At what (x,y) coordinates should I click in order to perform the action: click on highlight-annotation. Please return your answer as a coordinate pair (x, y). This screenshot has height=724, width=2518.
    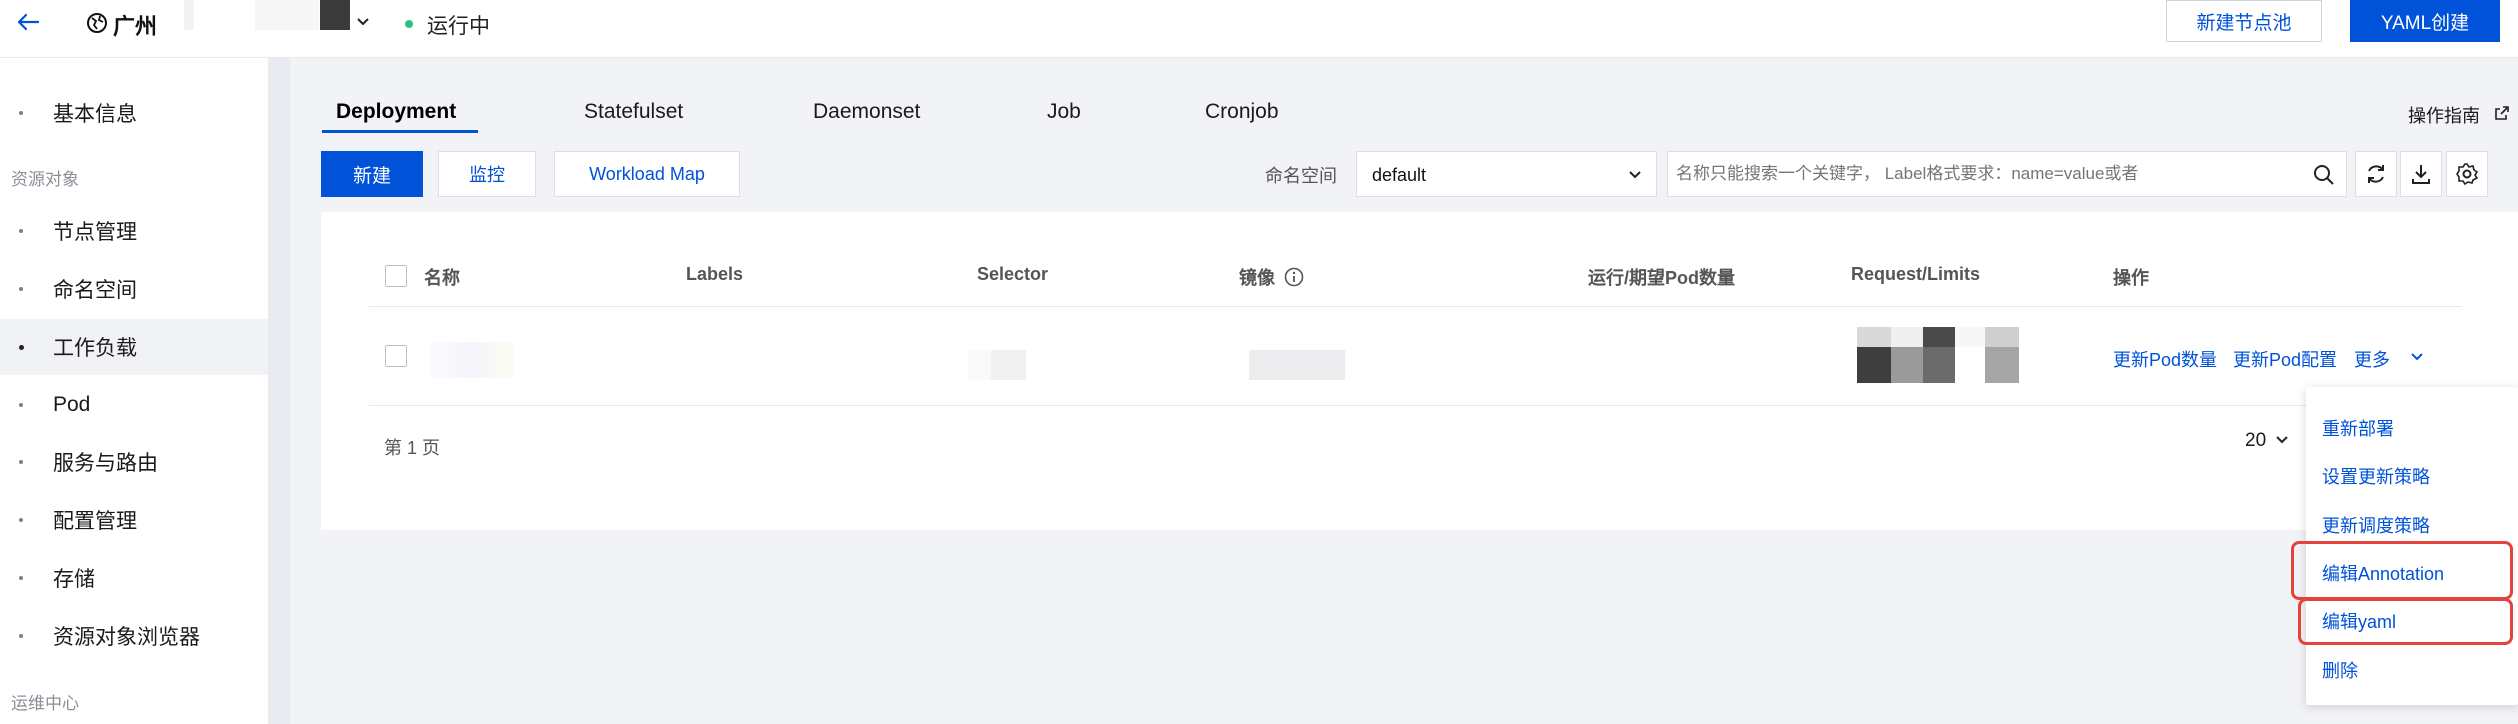
    Looking at the image, I should click on (2402, 570).